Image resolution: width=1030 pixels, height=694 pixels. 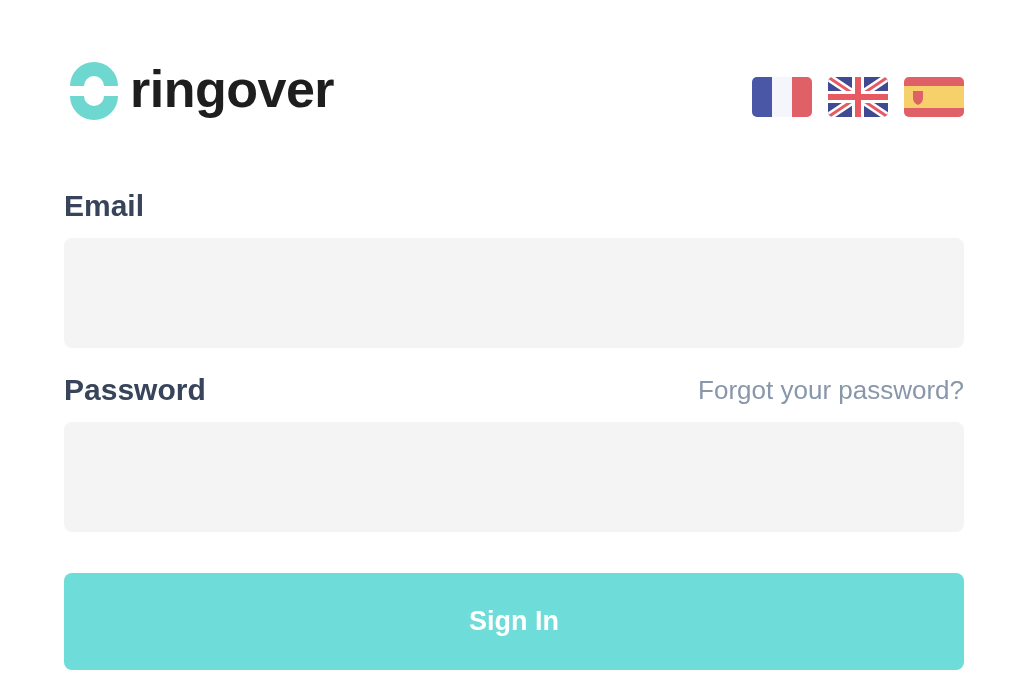 I want to click on email-label: Email, so click(x=105, y=206).